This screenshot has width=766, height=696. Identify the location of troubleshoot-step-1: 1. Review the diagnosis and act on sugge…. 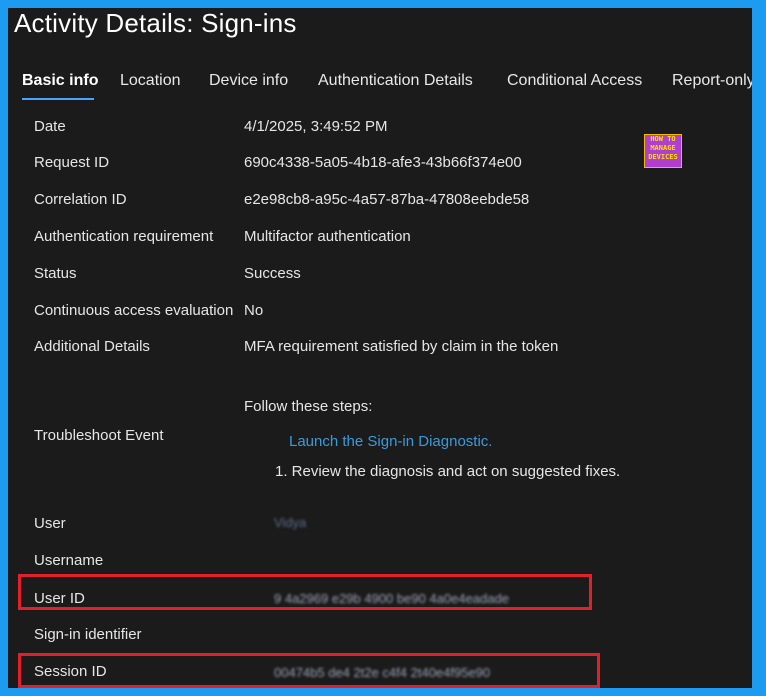
(448, 471).